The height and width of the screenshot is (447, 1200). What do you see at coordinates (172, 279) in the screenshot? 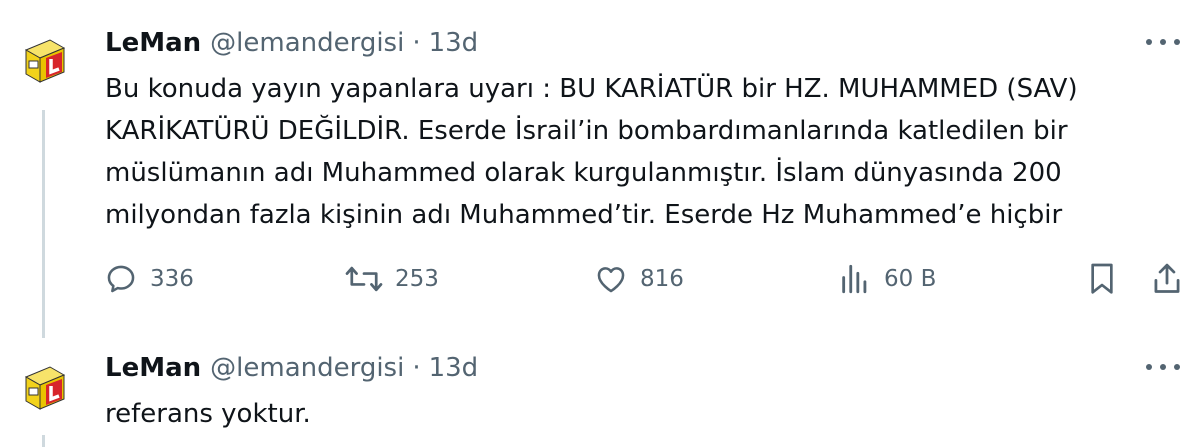
I see `reply-count: 336` at bounding box center [172, 279].